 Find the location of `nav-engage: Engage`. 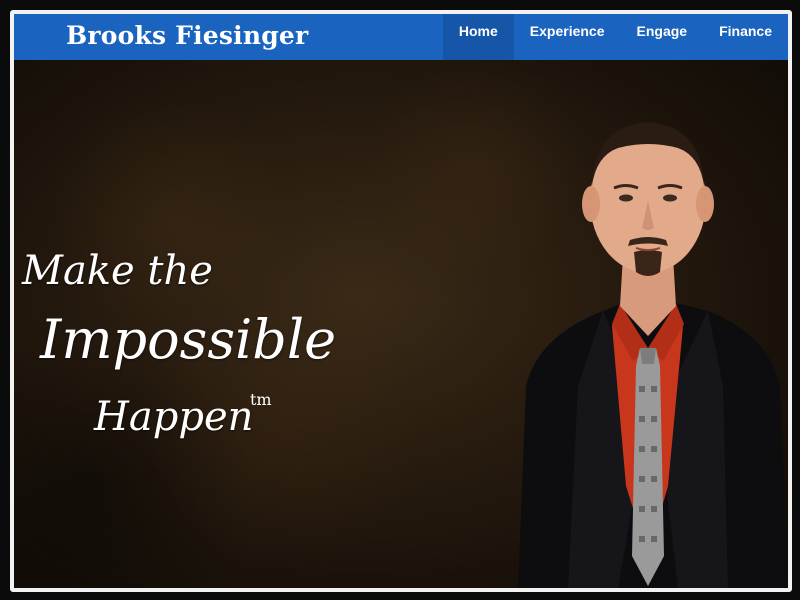

nav-engage: Engage is located at coordinates (662, 37).